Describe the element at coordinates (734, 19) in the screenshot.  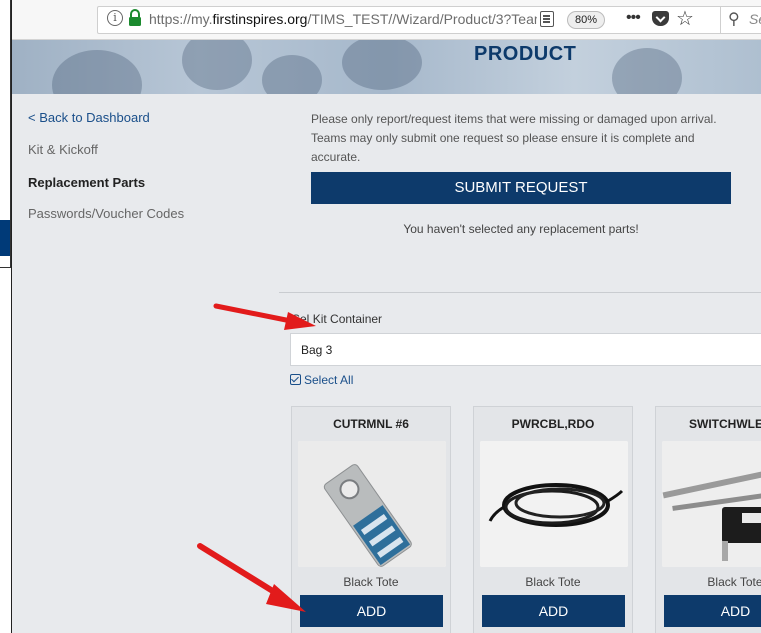
I see `search-icon: ⚲` at that location.